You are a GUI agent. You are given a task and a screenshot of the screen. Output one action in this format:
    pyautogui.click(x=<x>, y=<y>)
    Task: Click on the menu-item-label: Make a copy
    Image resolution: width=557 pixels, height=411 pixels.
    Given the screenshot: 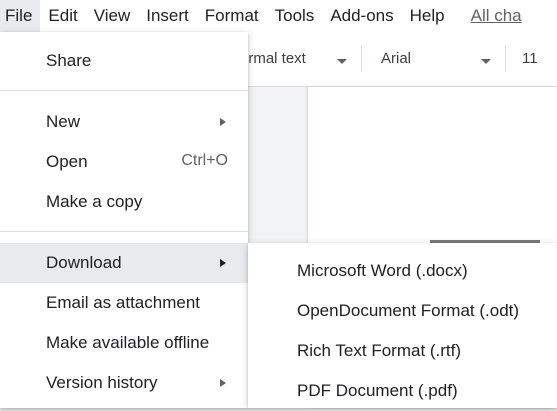 What is the action you would take?
    pyautogui.click(x=94, y=201)
    